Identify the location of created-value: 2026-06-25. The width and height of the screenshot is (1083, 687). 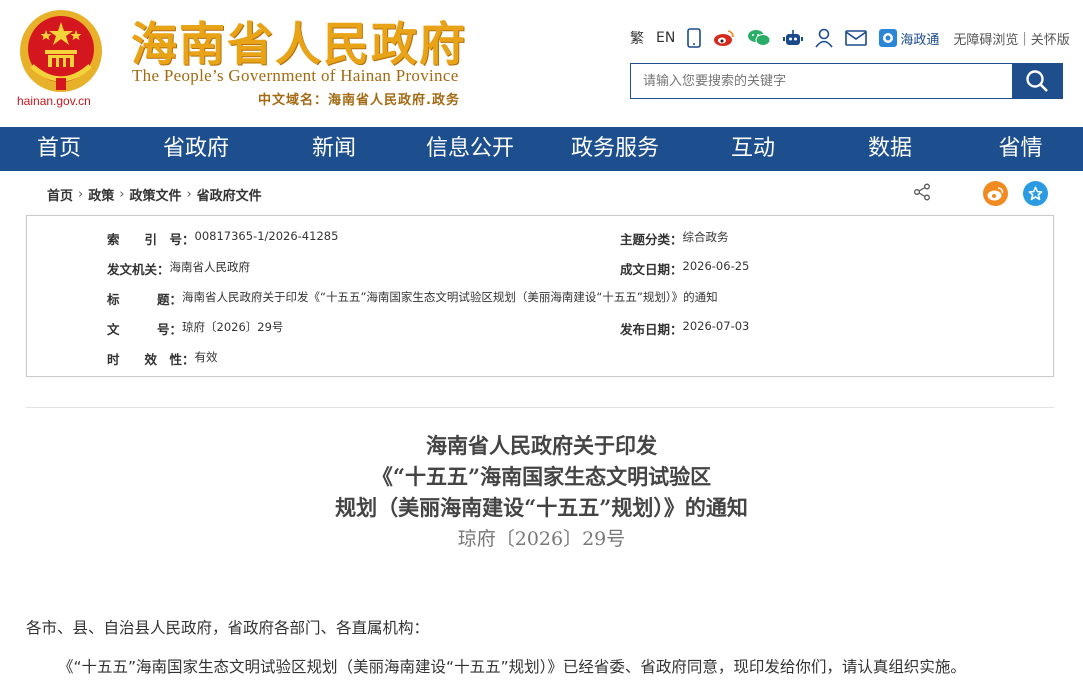
(716, 266).